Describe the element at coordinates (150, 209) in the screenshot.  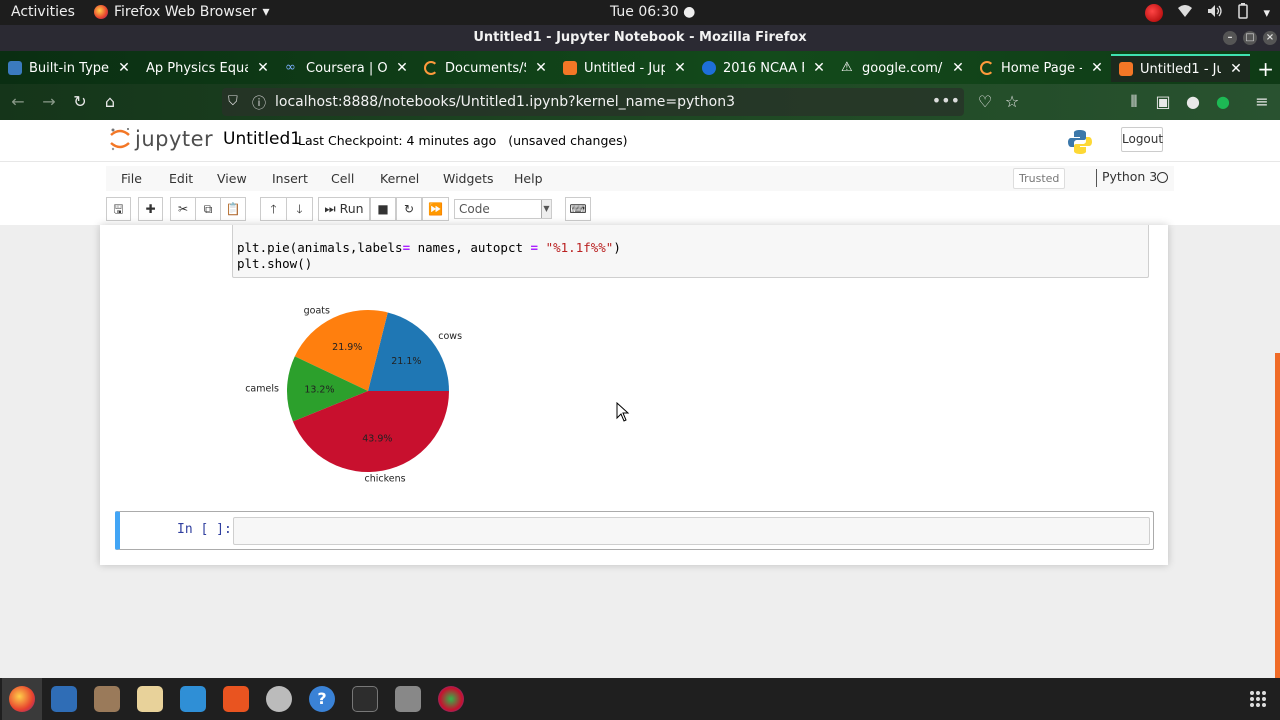
I see `insert-cell-below-icon: ✚` at that location.